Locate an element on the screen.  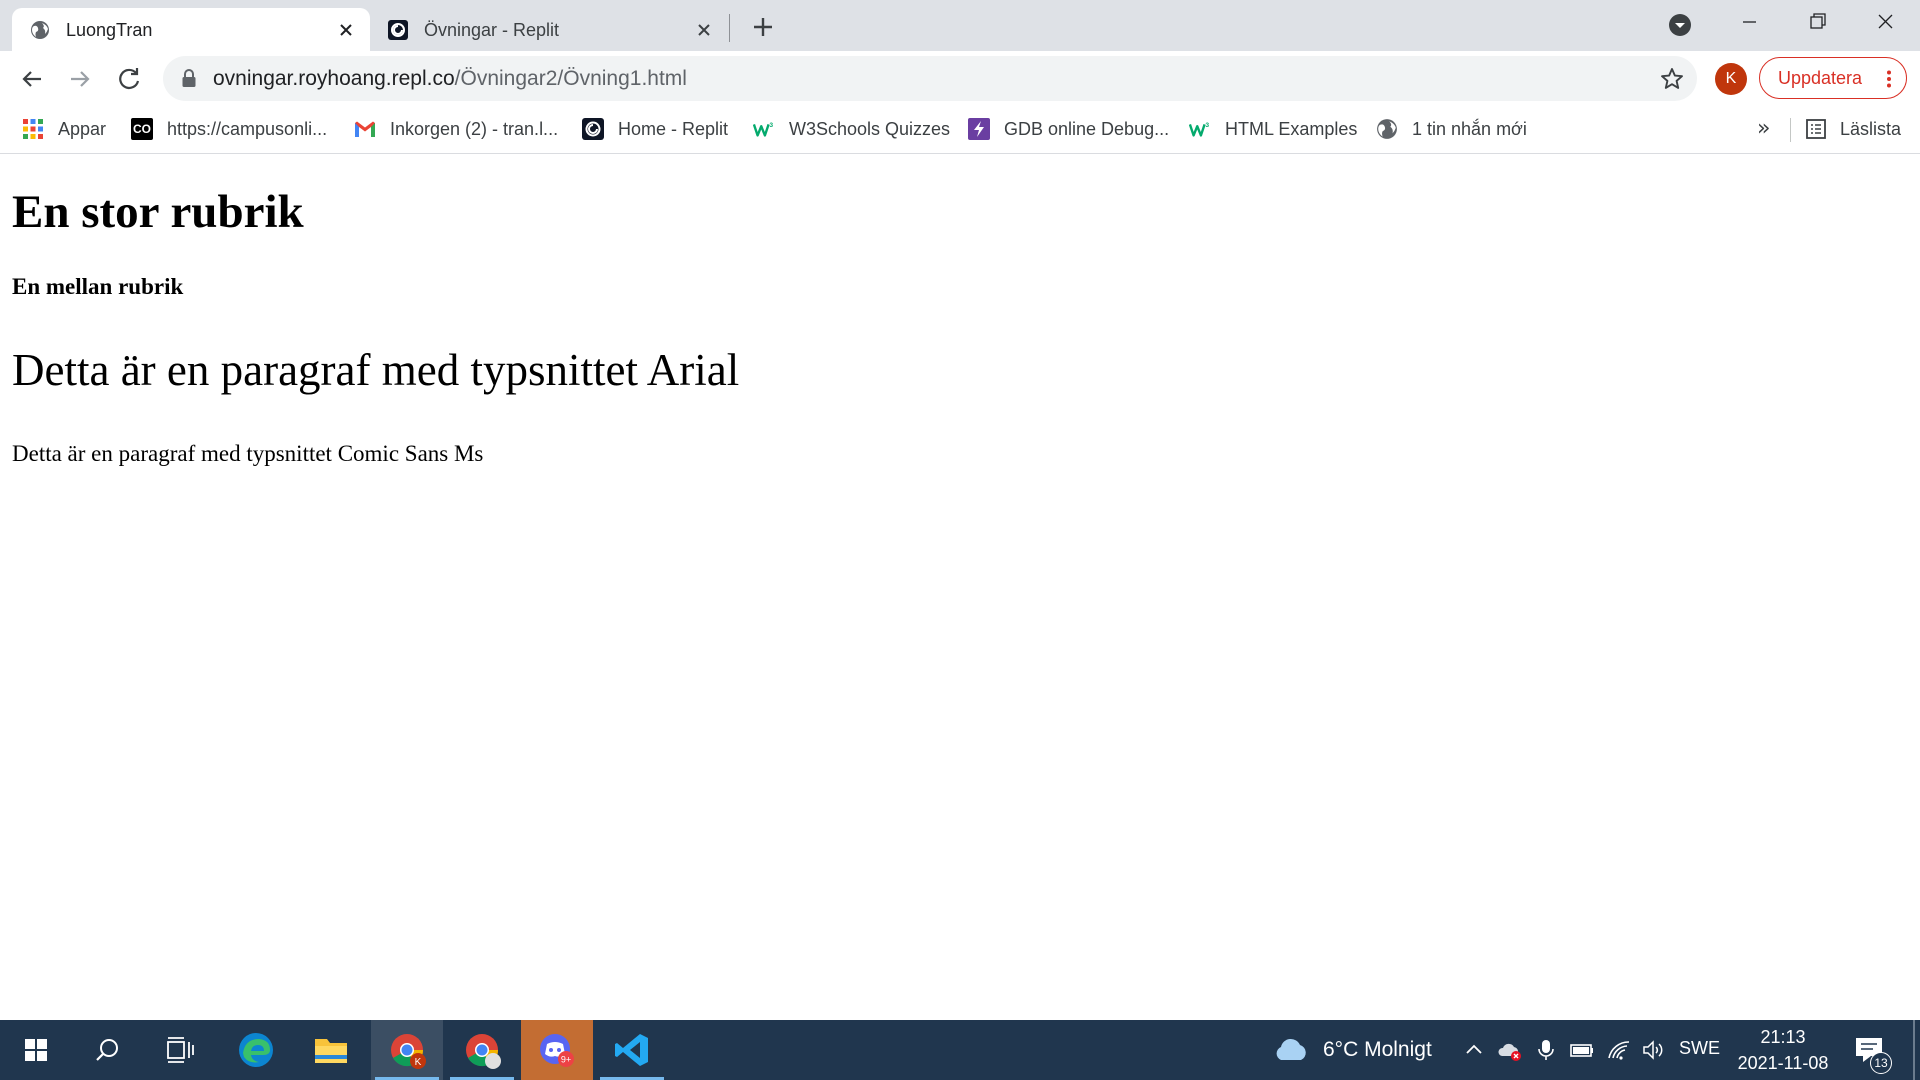
update-button: Uppdatera is located at coordinates (1833, 78).